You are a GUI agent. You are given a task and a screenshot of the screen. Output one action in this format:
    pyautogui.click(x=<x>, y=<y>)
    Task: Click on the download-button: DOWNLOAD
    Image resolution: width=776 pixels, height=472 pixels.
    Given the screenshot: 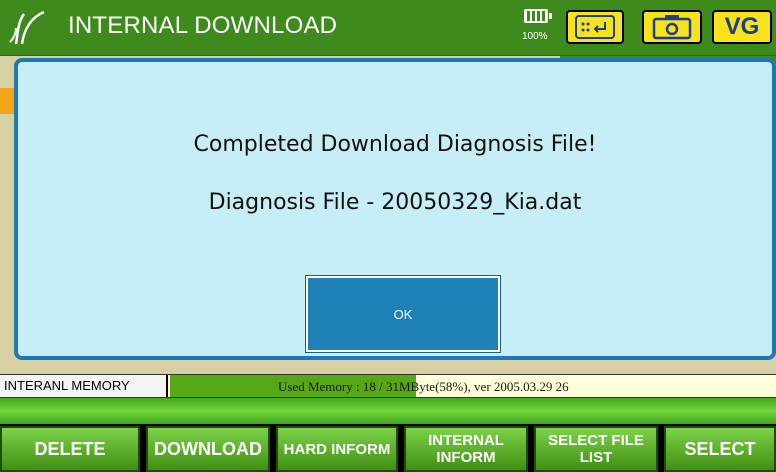 What is the action you would take?
    pyautogui.click(x=208, y=449)
    